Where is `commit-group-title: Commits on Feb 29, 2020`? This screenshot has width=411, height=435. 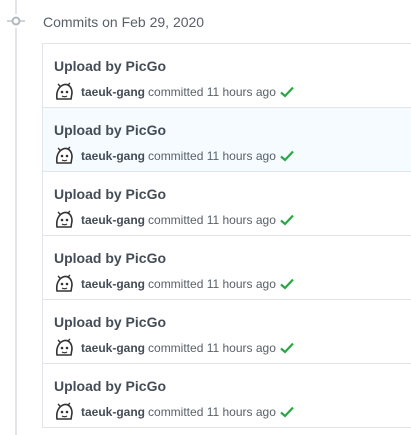
commit-group-title: Commits on Feb 29, 2020 is located at coordinates (124, 22).